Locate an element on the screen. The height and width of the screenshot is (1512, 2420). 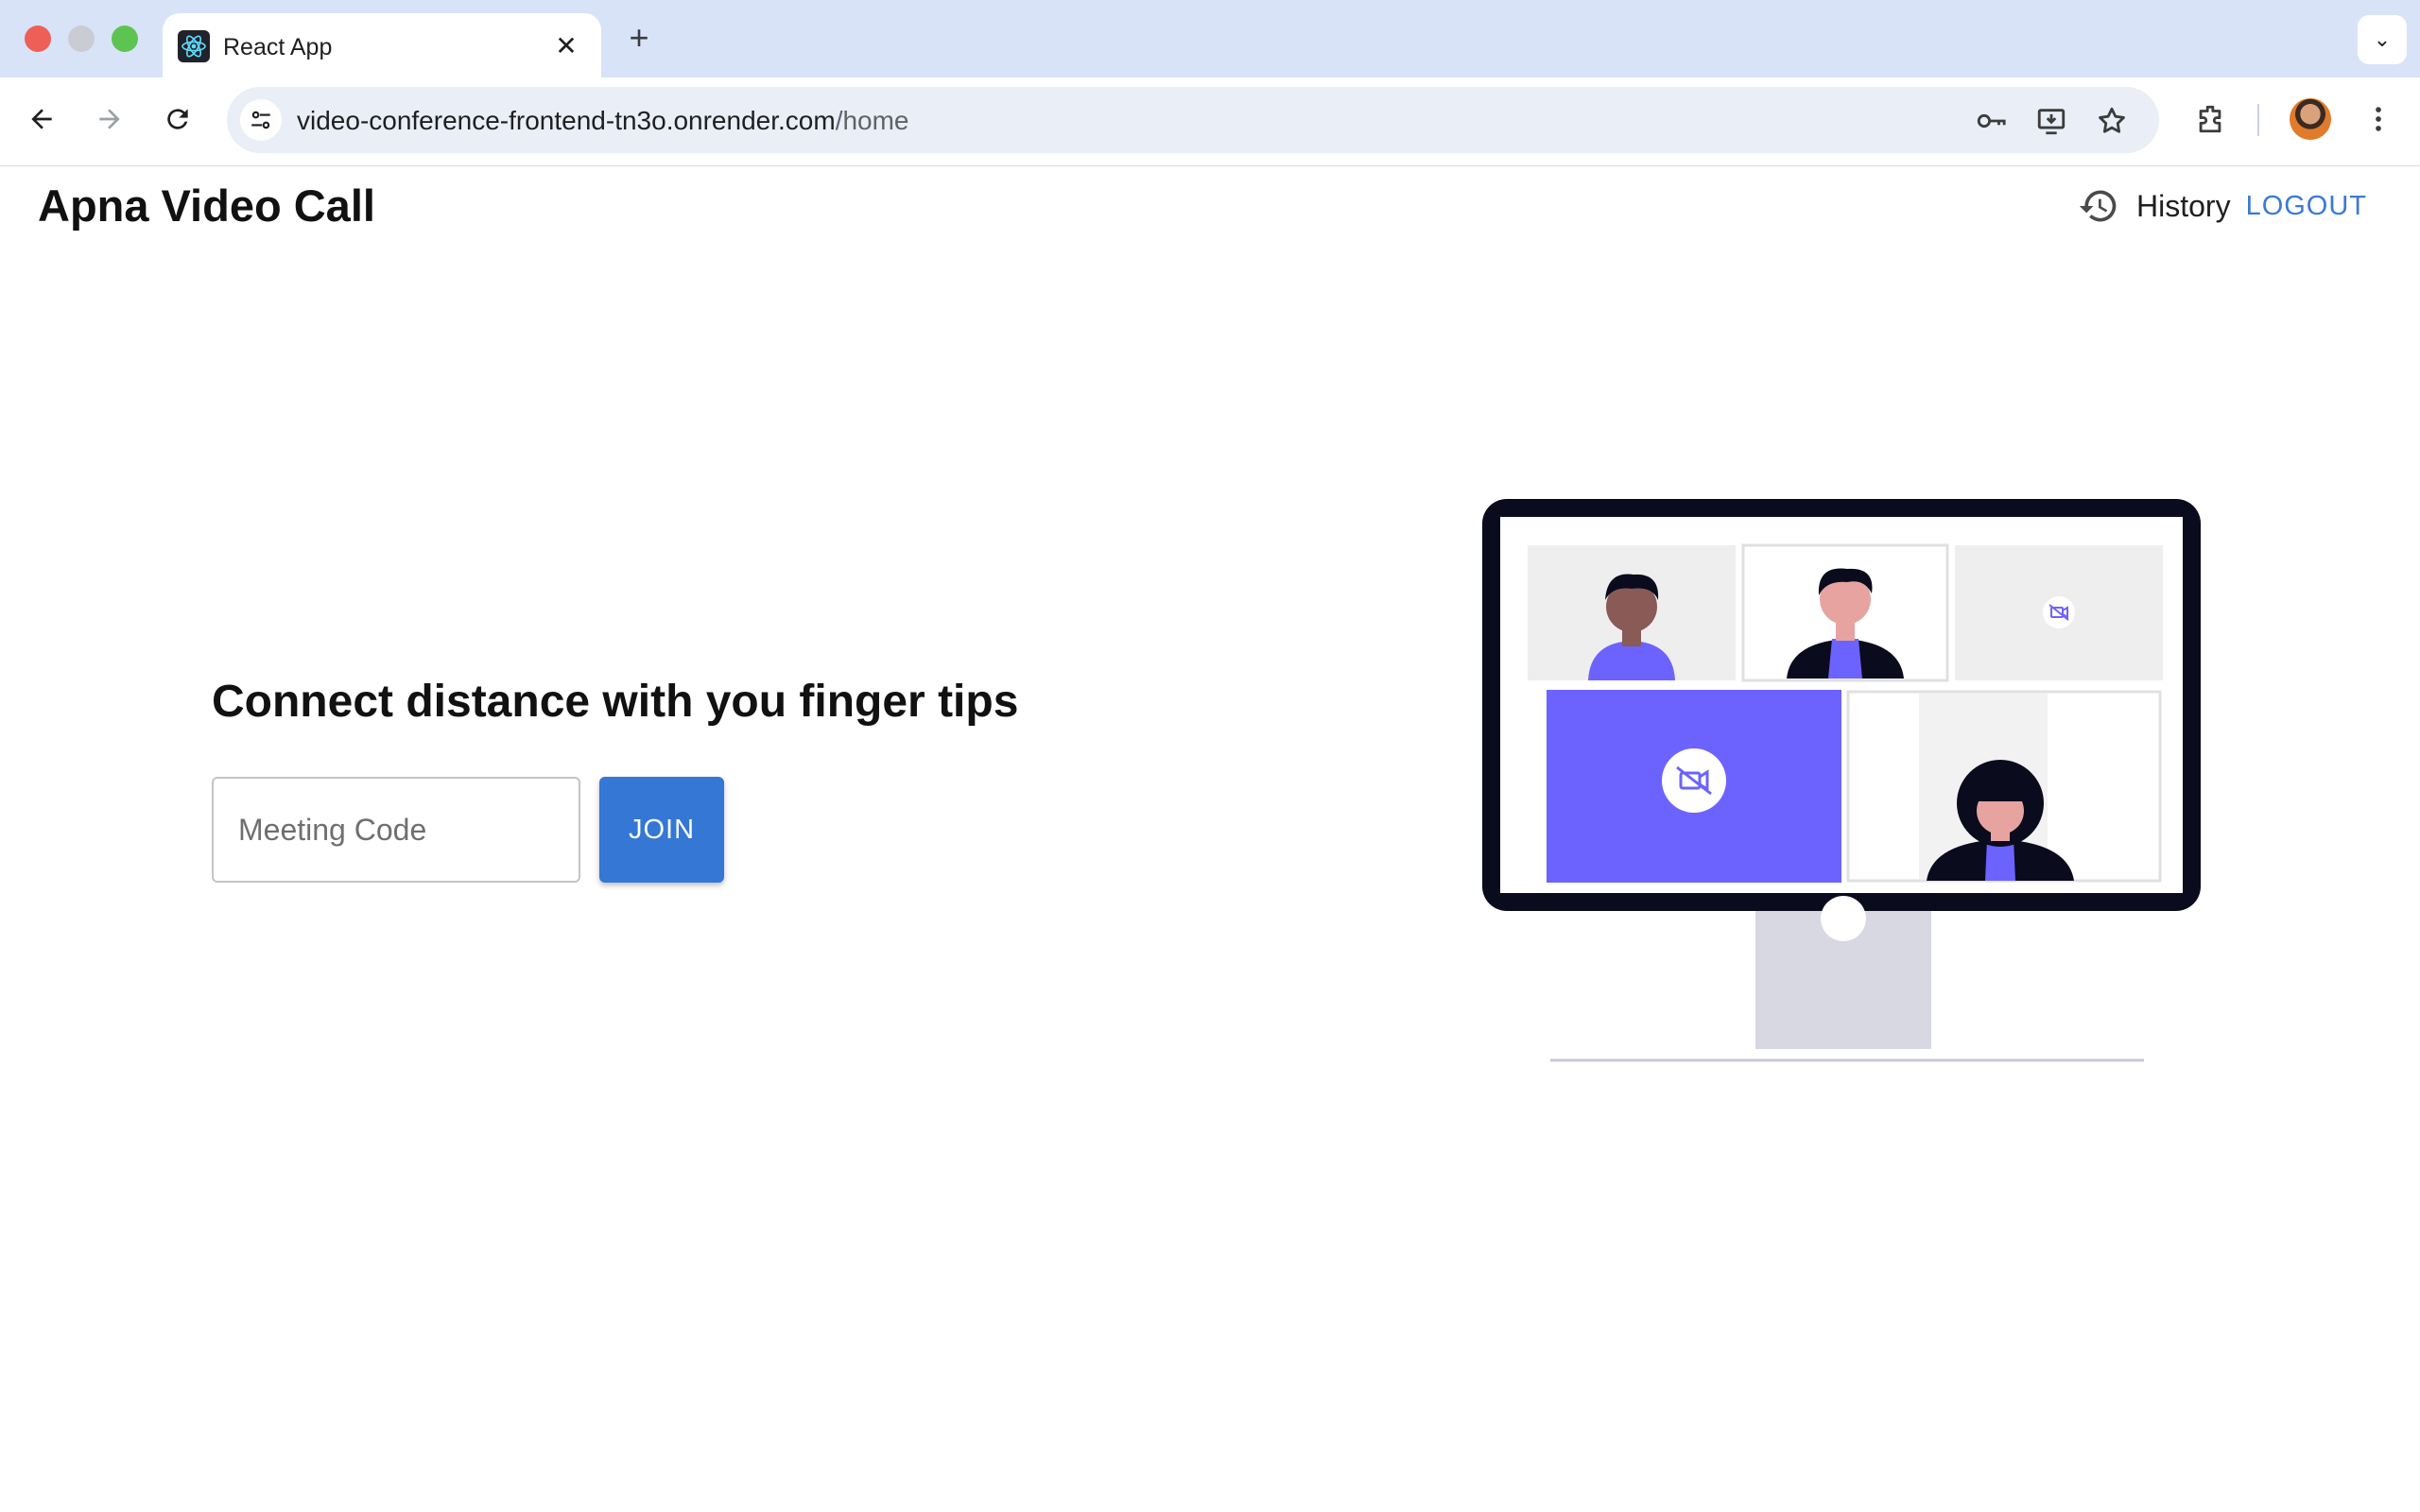
star-icon is located at coordinates (2112, 120).